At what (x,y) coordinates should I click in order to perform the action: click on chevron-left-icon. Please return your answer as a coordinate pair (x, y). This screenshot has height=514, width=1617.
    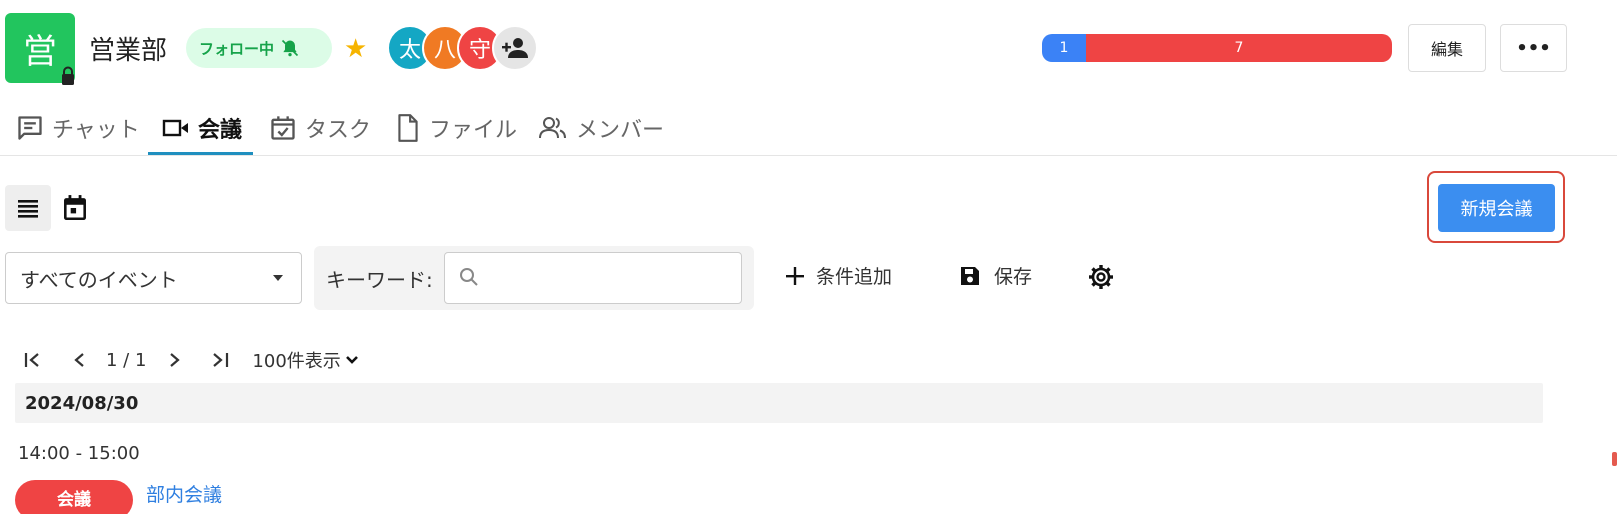
    Looking at the image, I should click on (79, 360).